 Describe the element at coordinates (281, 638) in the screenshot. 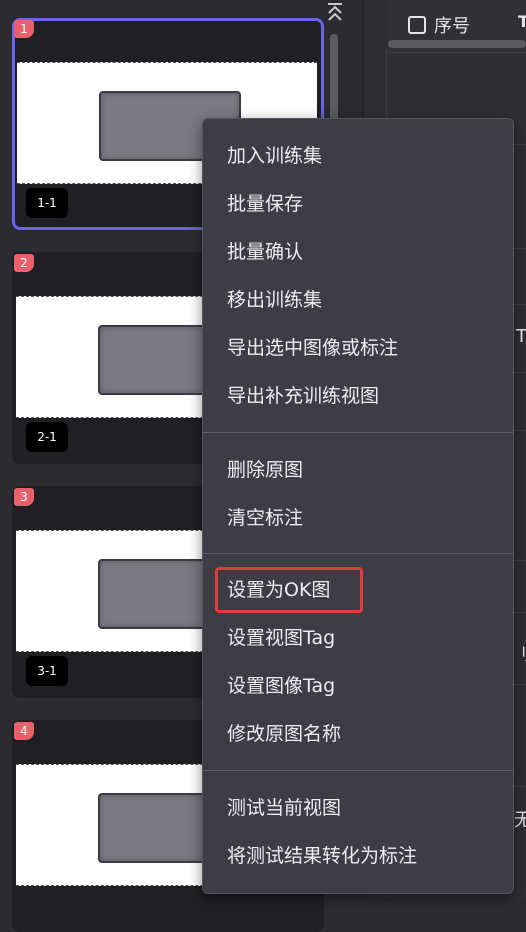

I see `menu-item-set-view-tag: 设置视图Tag` at that location.